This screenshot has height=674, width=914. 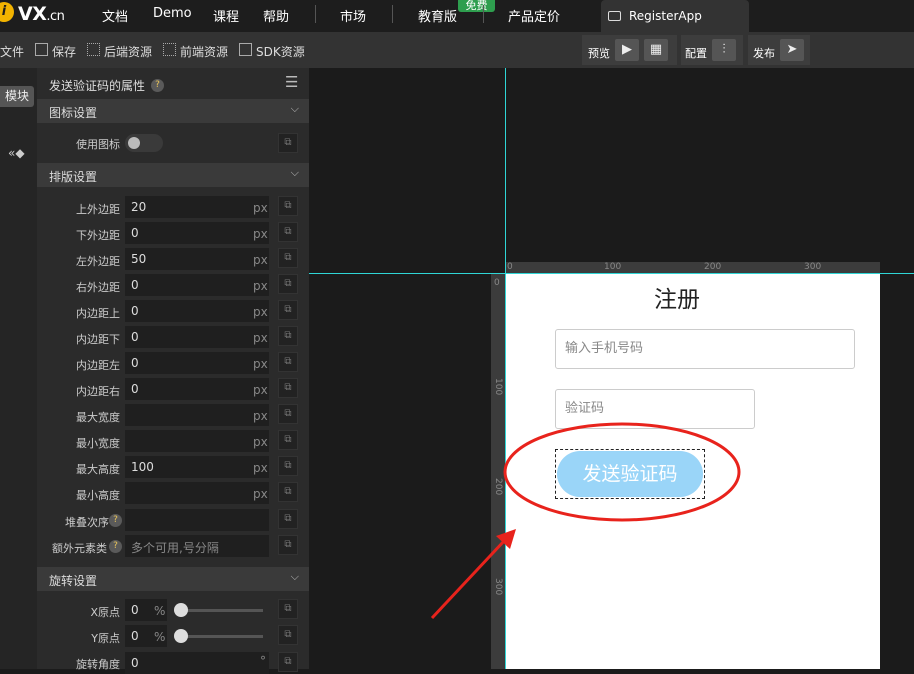 What do you see at coordinates (280, 51) in the screenshot?
I see `sdk-resources-button: SDK资源` at bounding box center [280, 51].